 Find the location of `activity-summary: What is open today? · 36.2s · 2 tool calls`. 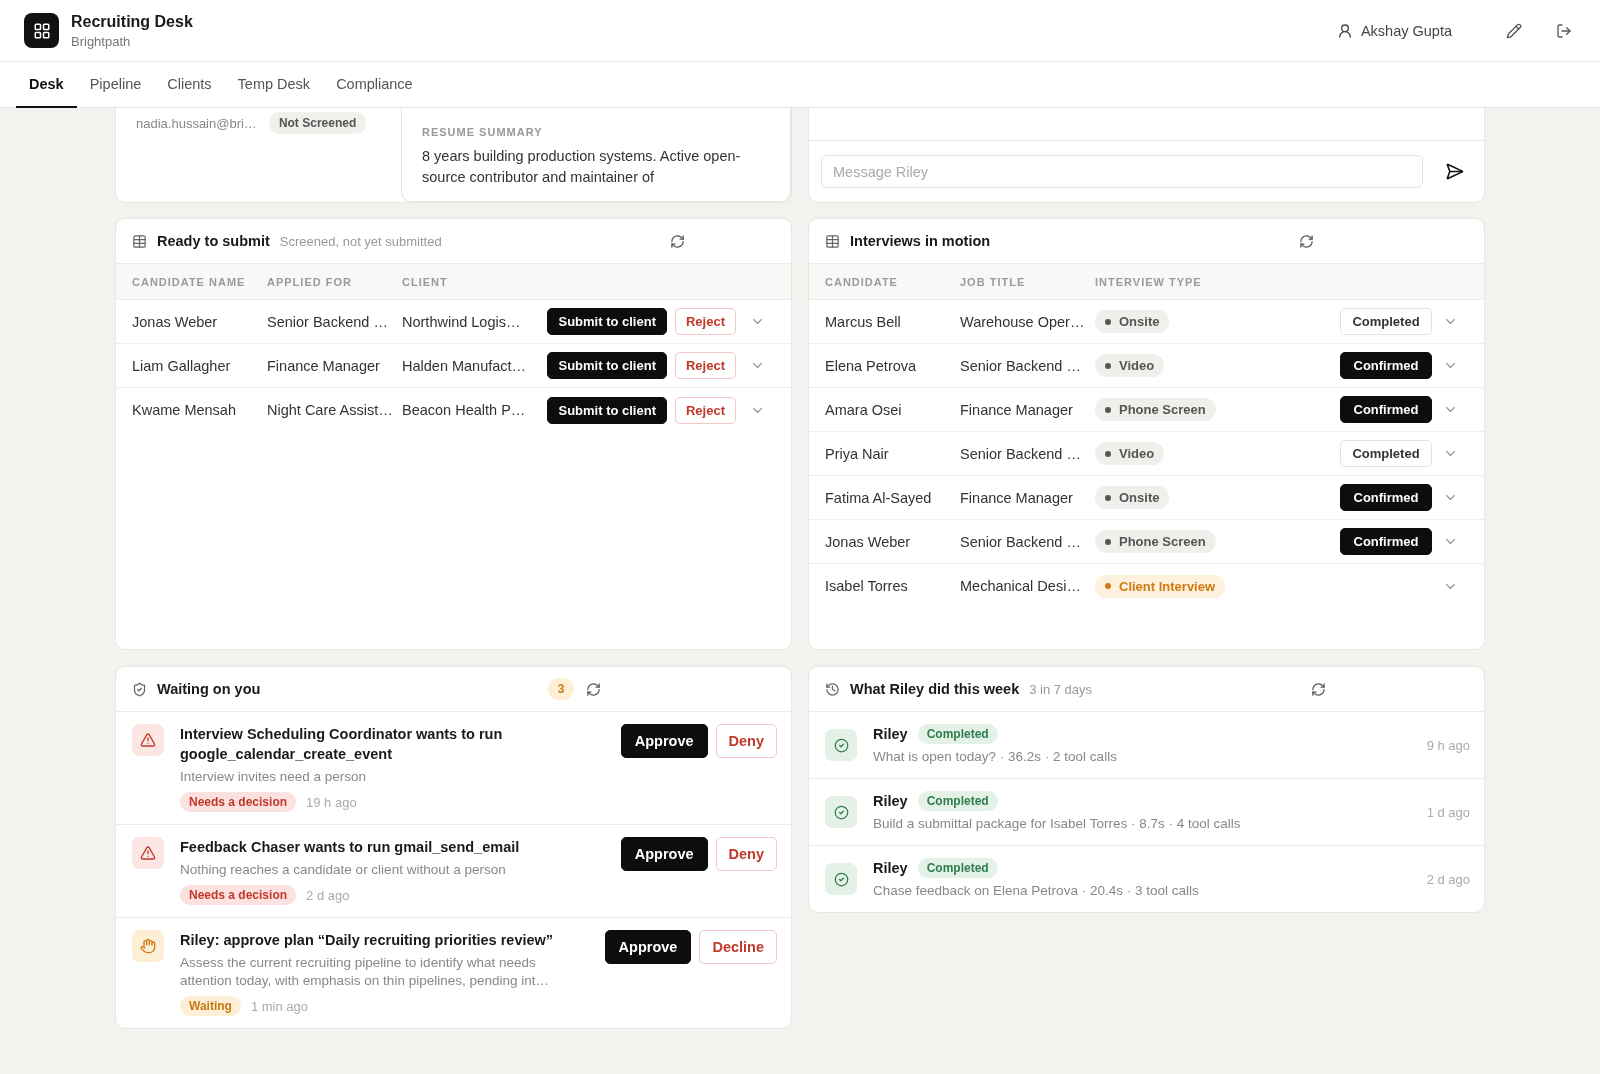

activity-summary: What is open today? · 36.2s · 2 tool calls is located at coordinates (995, 757).